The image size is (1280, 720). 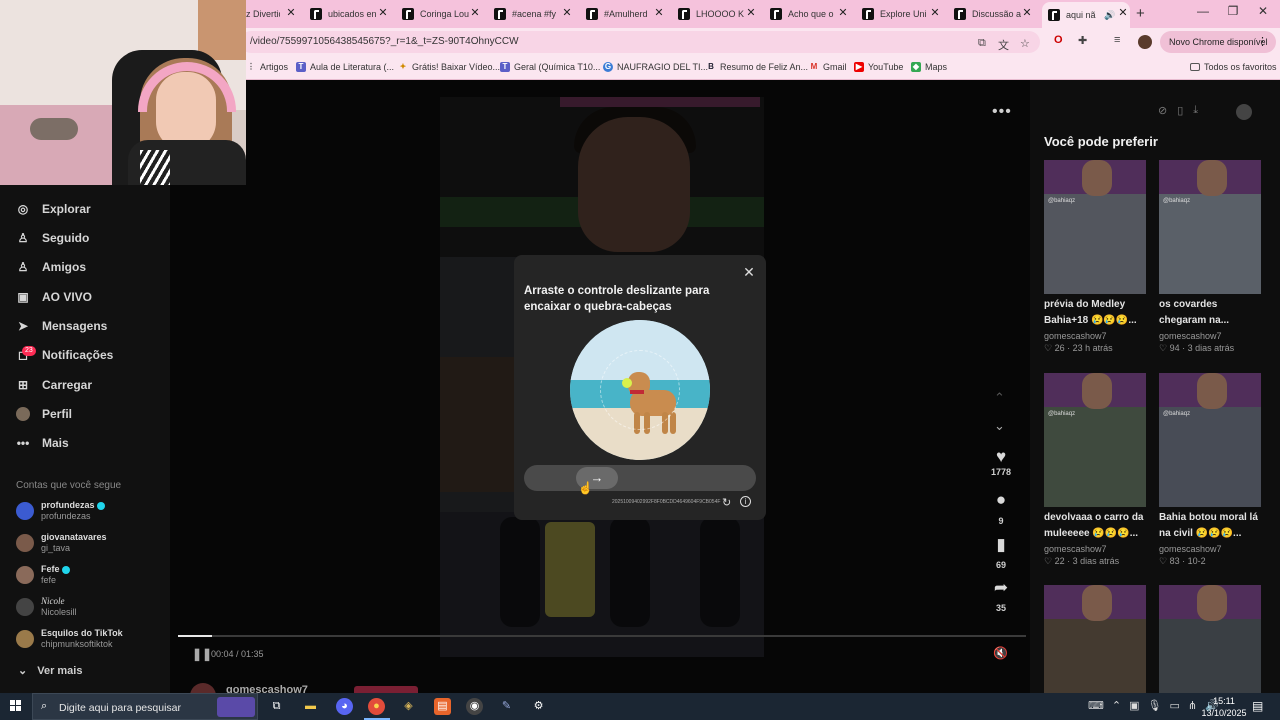 What do you see at coordinates (267, 67) in the screenshot?
I see `bookmark: ⋮ Artigos` at bounding box center [267, 67].